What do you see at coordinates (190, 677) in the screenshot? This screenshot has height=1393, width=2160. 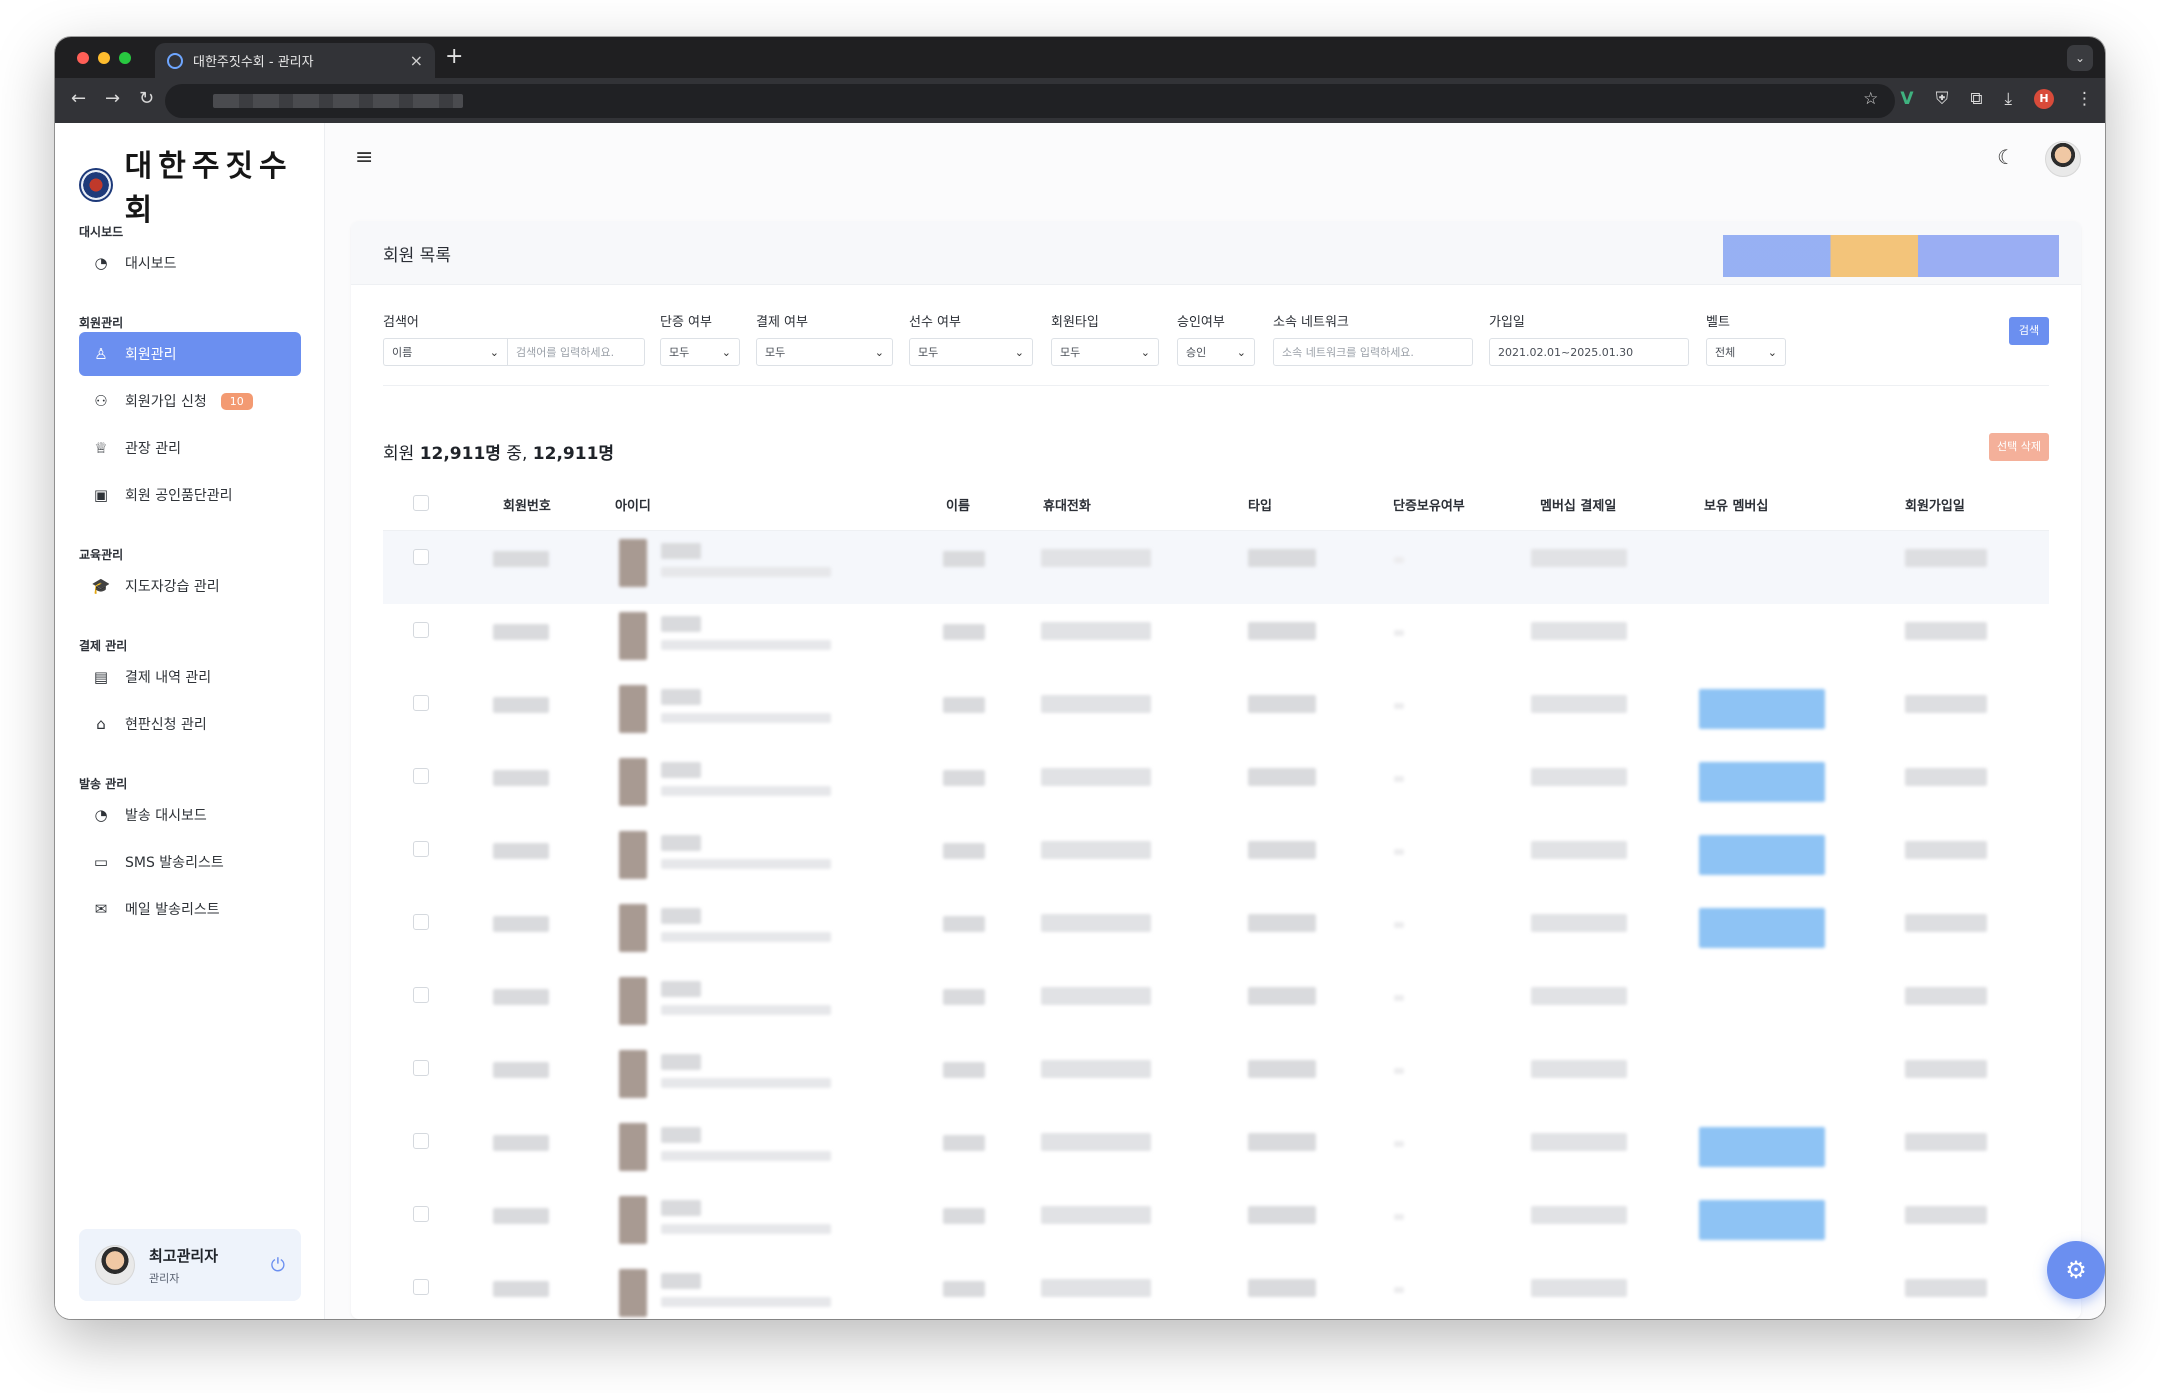 I see `sidebar-item: ▤ 결제 내역 관리` at bounding box center [190, 677].